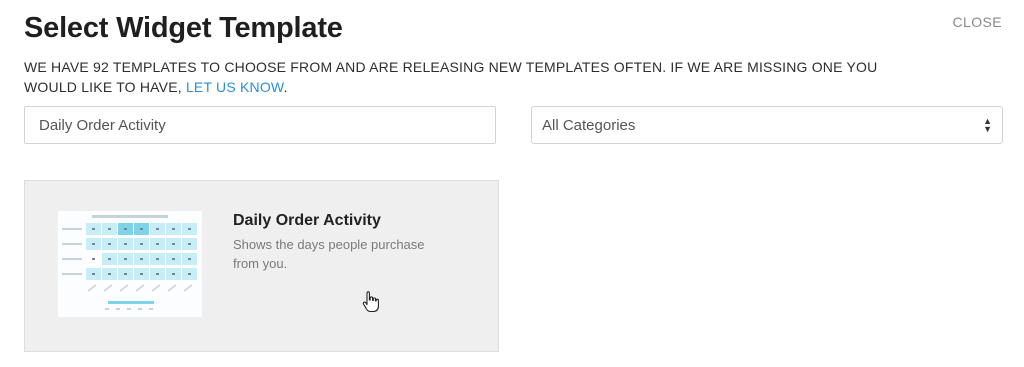 This screenshot has height=367, width=1024. Describe the element at coordinates (987, 125) in the screenshot. I see `select-arrows-icon: ▲ ▼` at that location.